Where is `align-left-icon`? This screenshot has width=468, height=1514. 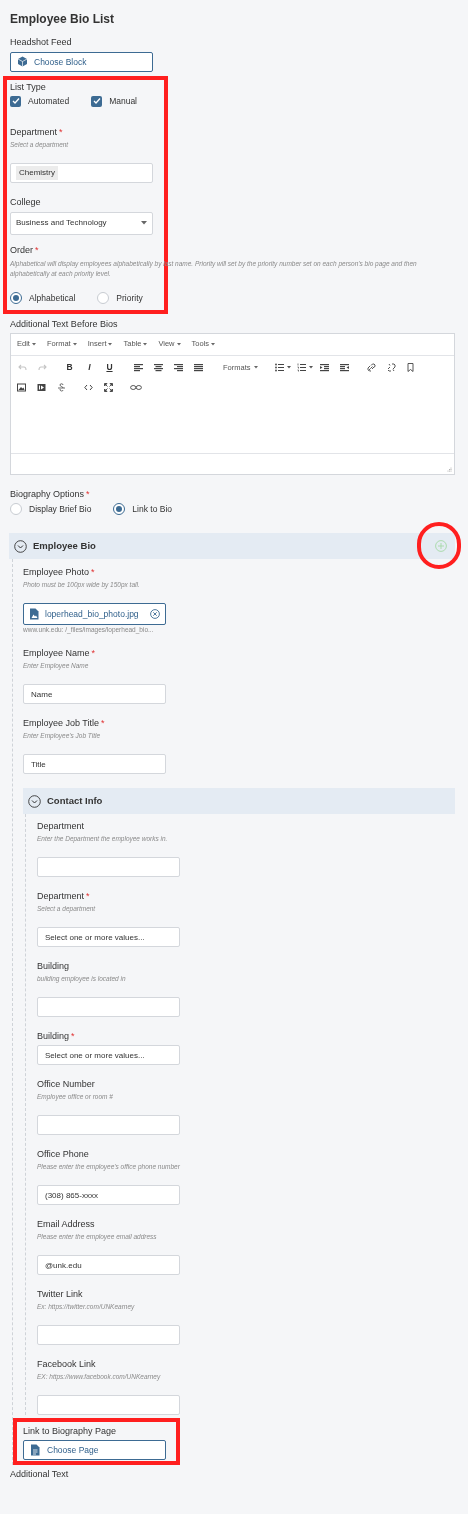 align-left-icon is located at coordinates (138, 367).